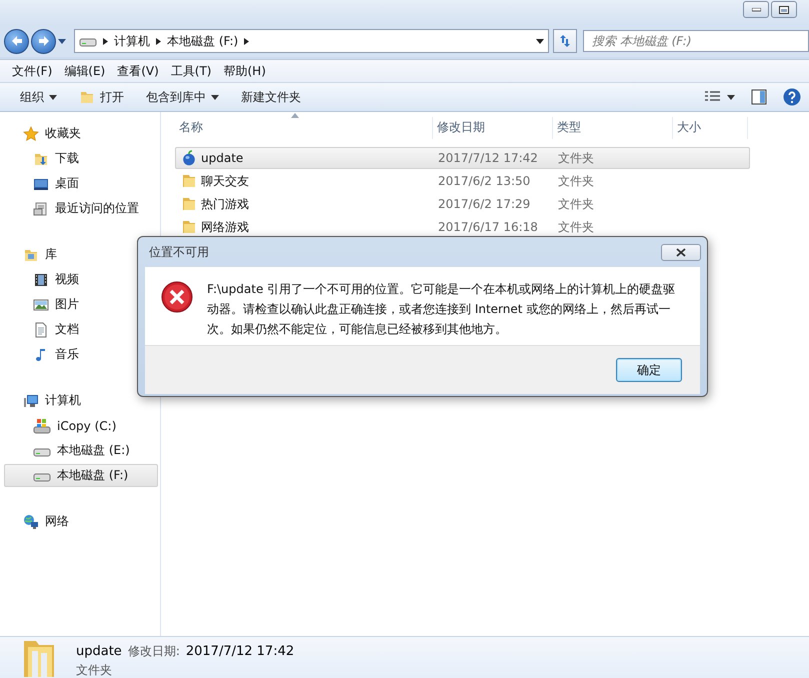  I want to click on nav-group: 网络, so click(81, 521).